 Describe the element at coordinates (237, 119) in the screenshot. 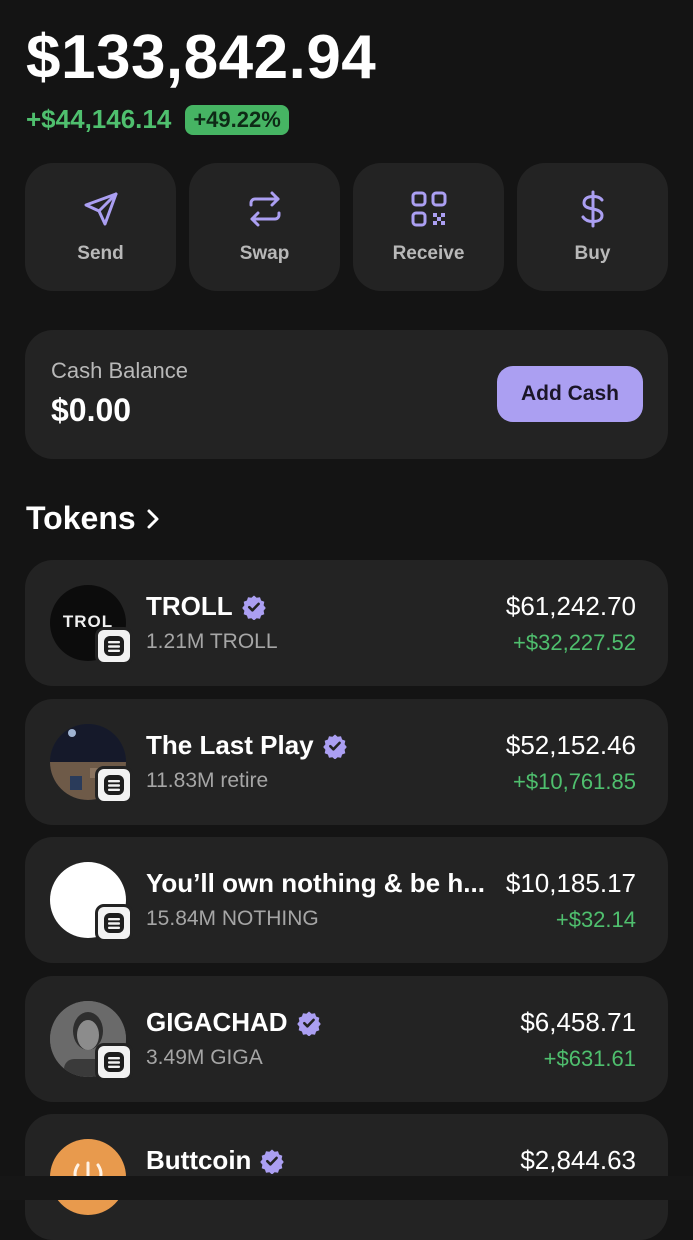

I see `change-percent-badge: +49.22%` at that location.